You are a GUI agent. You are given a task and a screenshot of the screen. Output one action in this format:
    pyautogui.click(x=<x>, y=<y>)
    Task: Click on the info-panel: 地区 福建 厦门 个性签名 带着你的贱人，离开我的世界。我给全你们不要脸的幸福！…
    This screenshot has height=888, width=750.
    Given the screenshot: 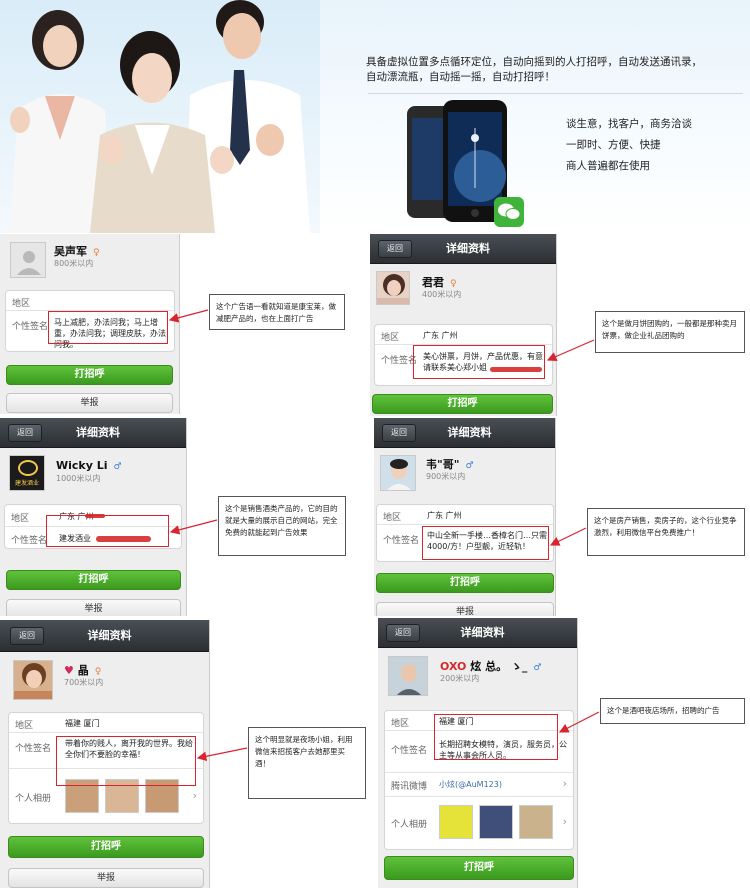 What is the action you would take?
    pyautogui.click(x=106, y=768)
    